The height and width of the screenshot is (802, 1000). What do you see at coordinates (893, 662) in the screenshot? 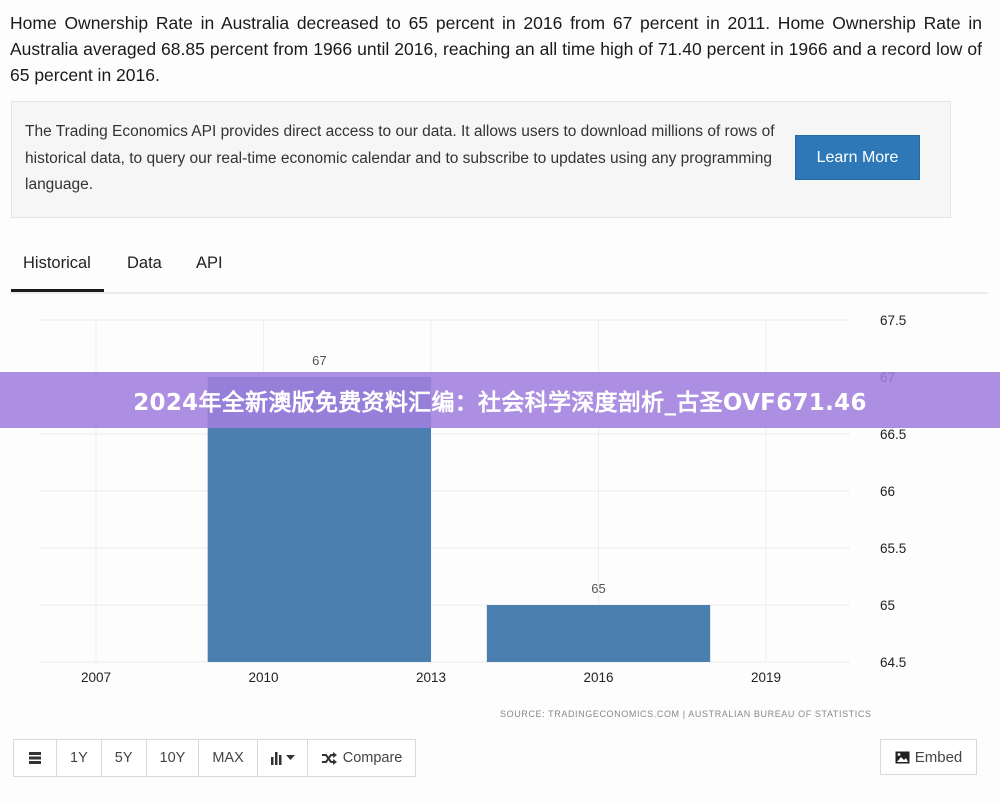
I see `y-tick-label: 64.5` at bounding box center [893, 662].